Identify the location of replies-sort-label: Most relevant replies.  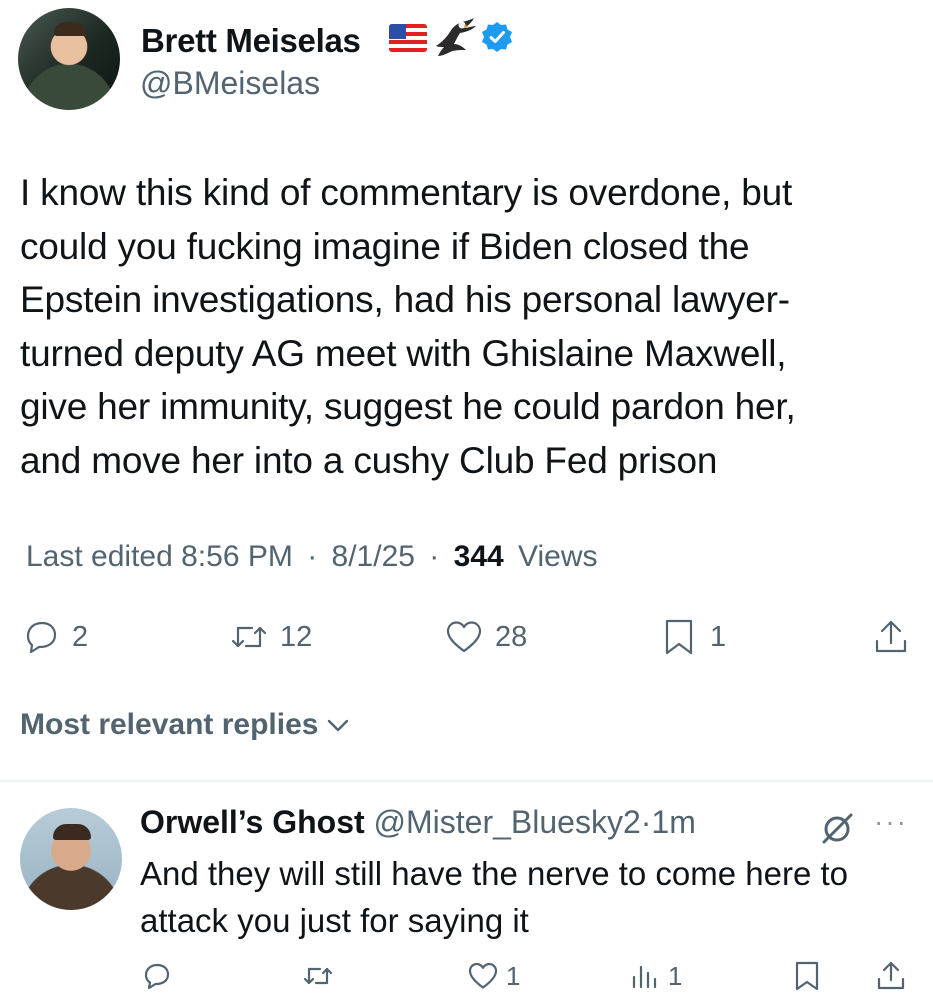
(169, 724).